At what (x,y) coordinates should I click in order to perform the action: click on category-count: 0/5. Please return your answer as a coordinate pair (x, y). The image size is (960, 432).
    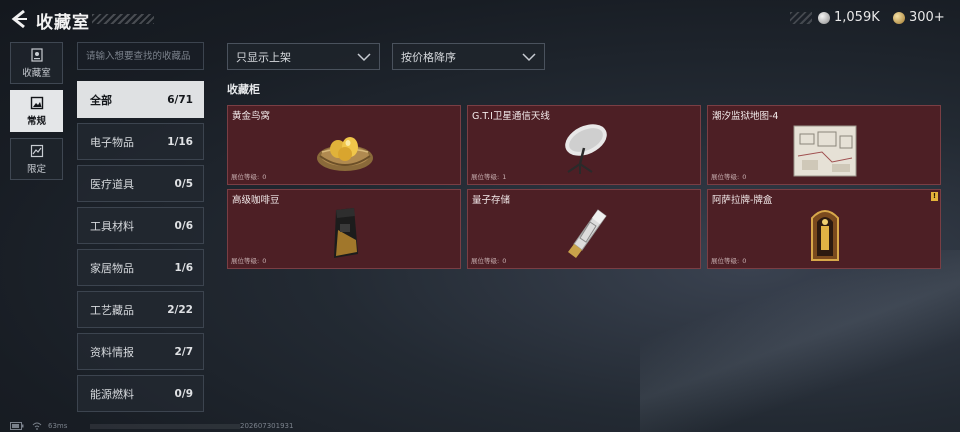
    Looking at the image, I should click on (183, 183).